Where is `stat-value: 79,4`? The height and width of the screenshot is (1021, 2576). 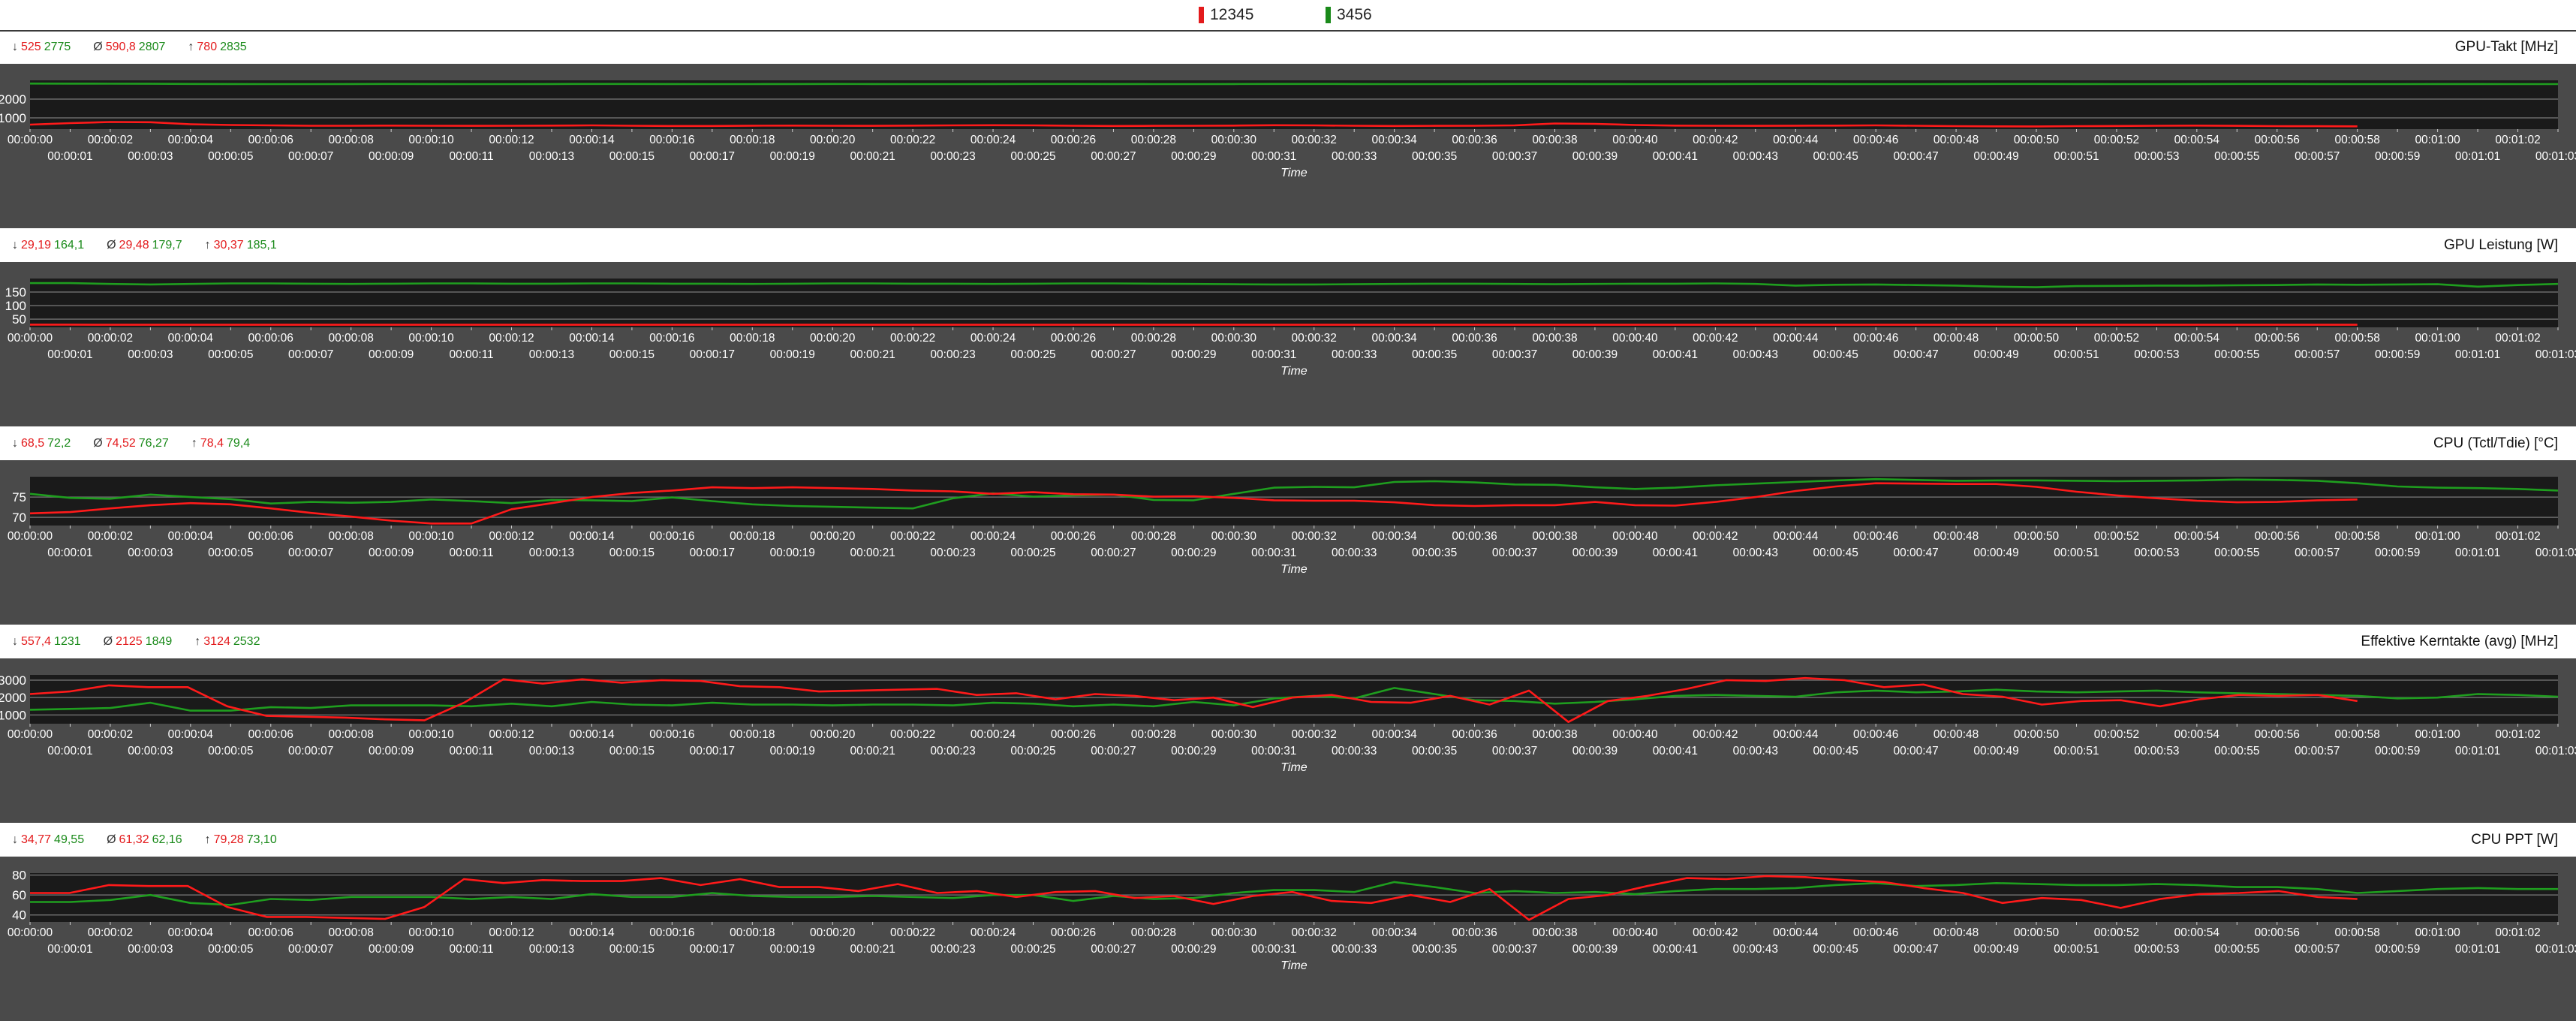 stat-value: 79,4 is located at coordinates (238, 443).